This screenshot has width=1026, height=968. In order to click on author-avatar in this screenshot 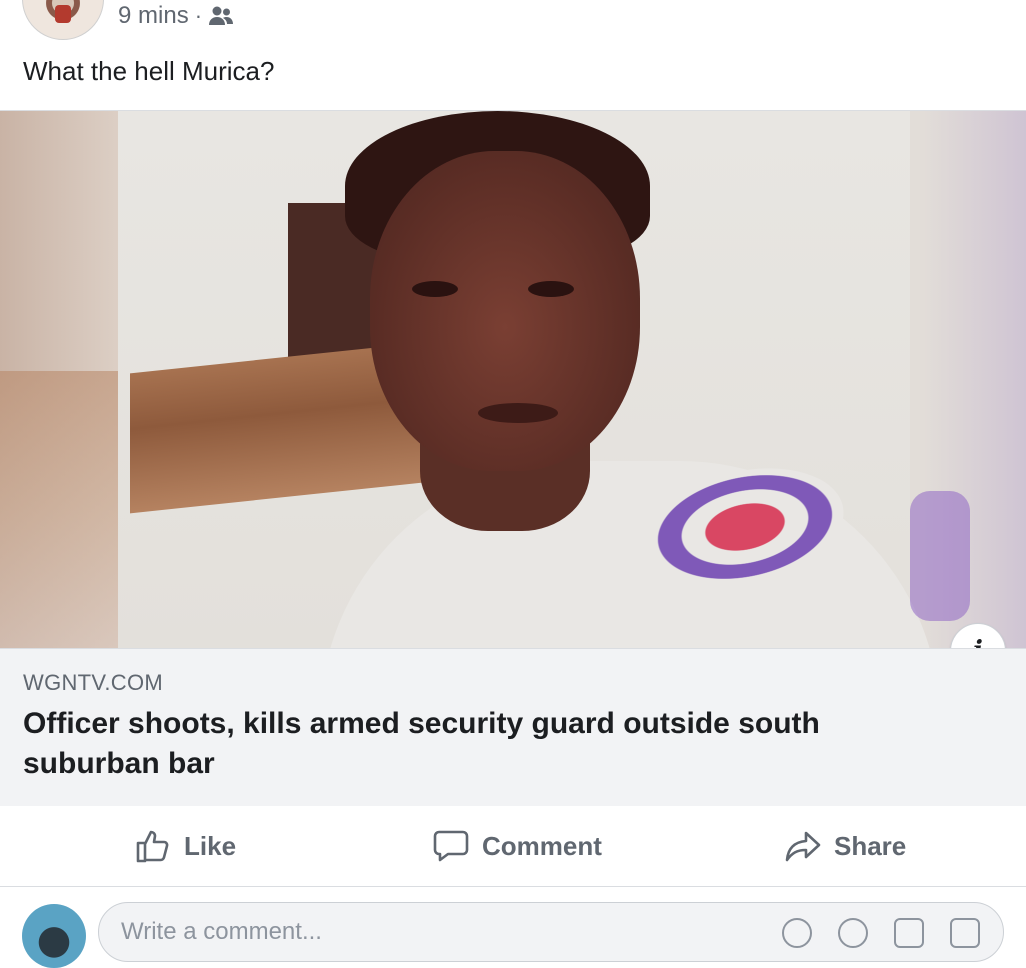, I will do `click(63, 20)`.